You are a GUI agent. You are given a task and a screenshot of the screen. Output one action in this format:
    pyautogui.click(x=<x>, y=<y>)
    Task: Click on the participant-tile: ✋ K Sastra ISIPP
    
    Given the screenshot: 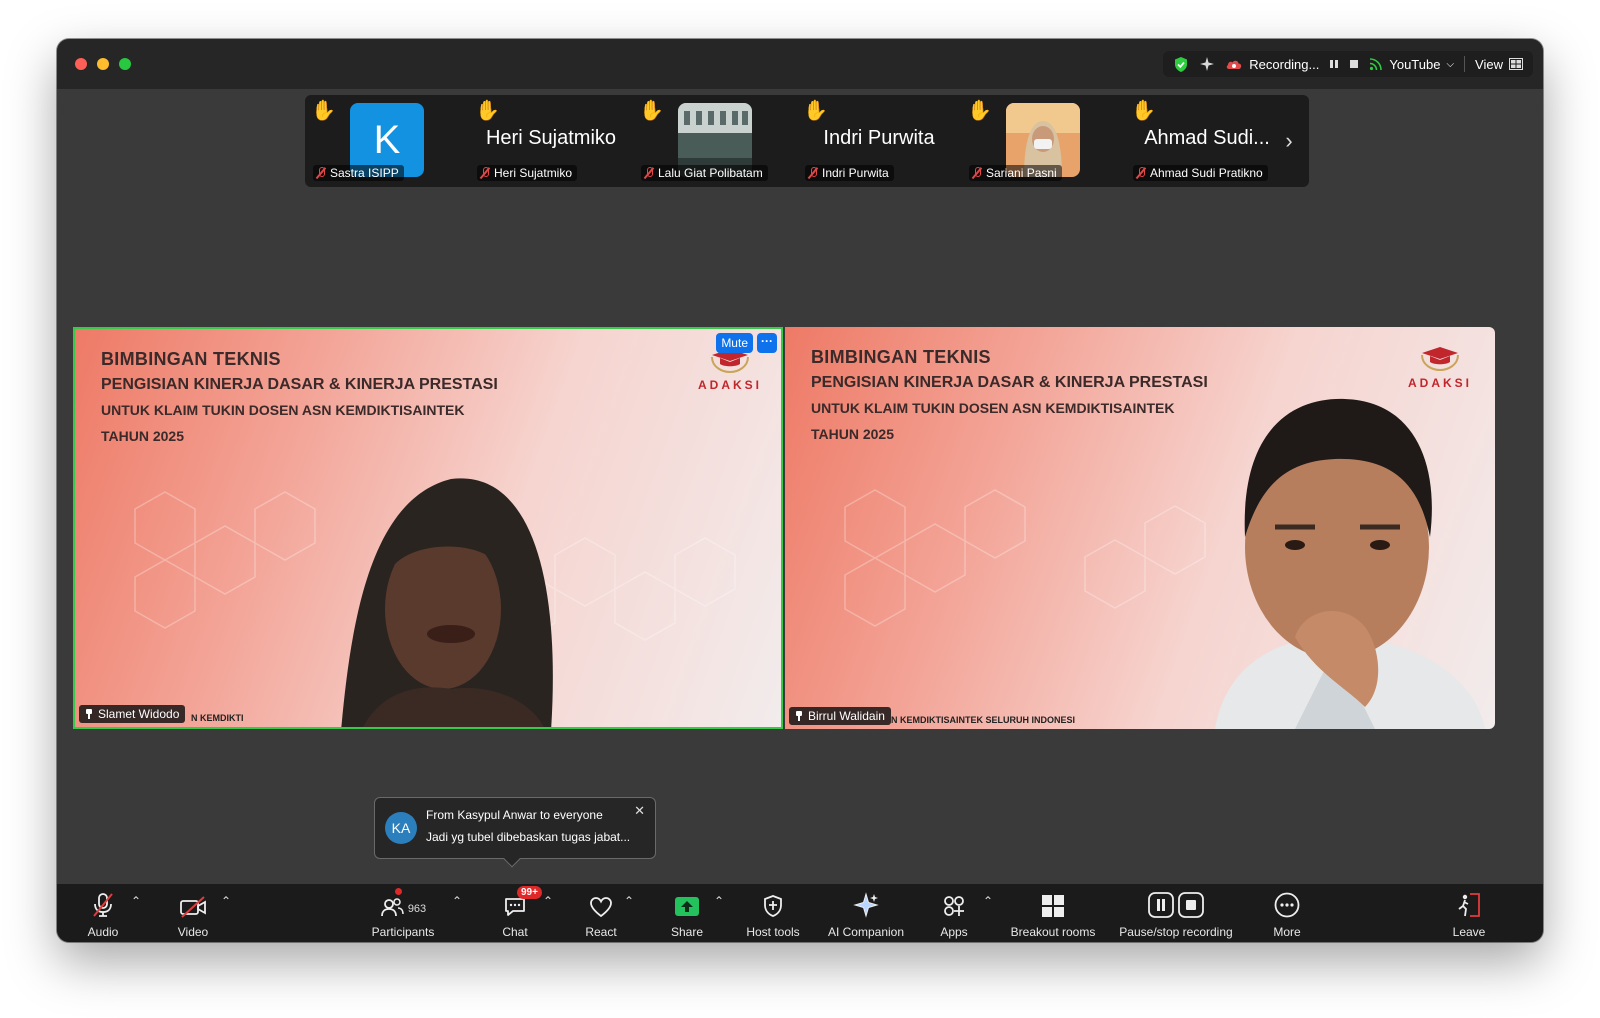 What is the action you would take?
    pyautogui.click(x=387, y=141)
    